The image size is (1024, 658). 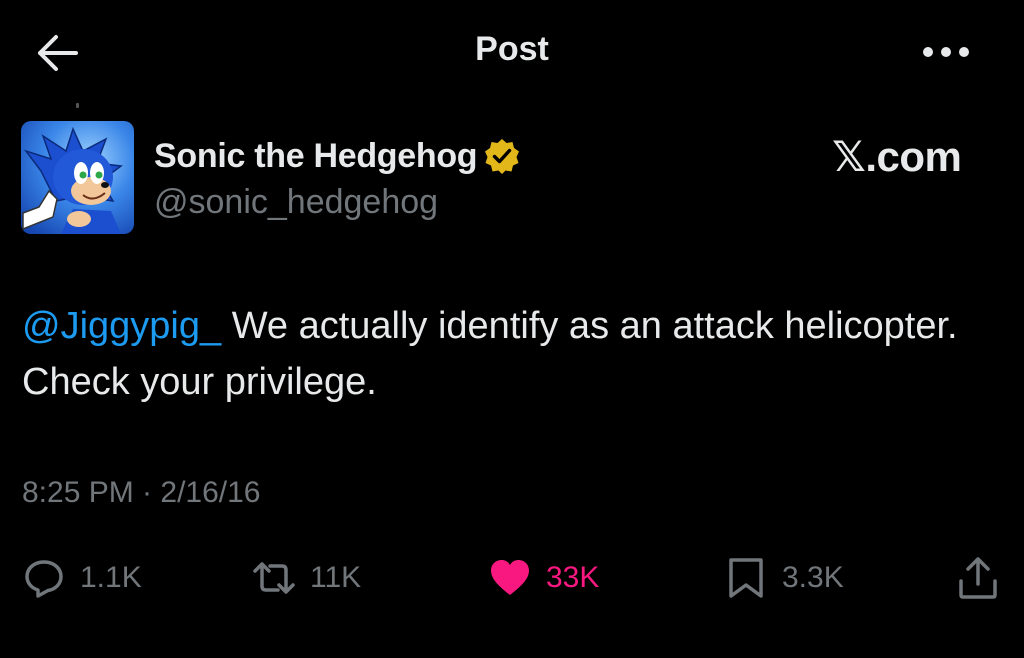 I want to click on reply-button: 1.1K, so click(x=82, y=578).